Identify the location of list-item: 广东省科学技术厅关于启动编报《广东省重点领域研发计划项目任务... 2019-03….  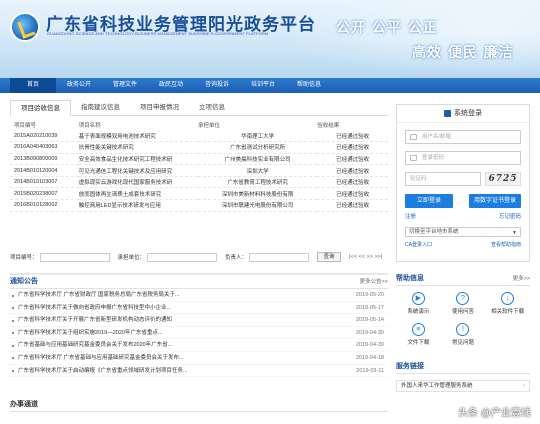
(199, 371).